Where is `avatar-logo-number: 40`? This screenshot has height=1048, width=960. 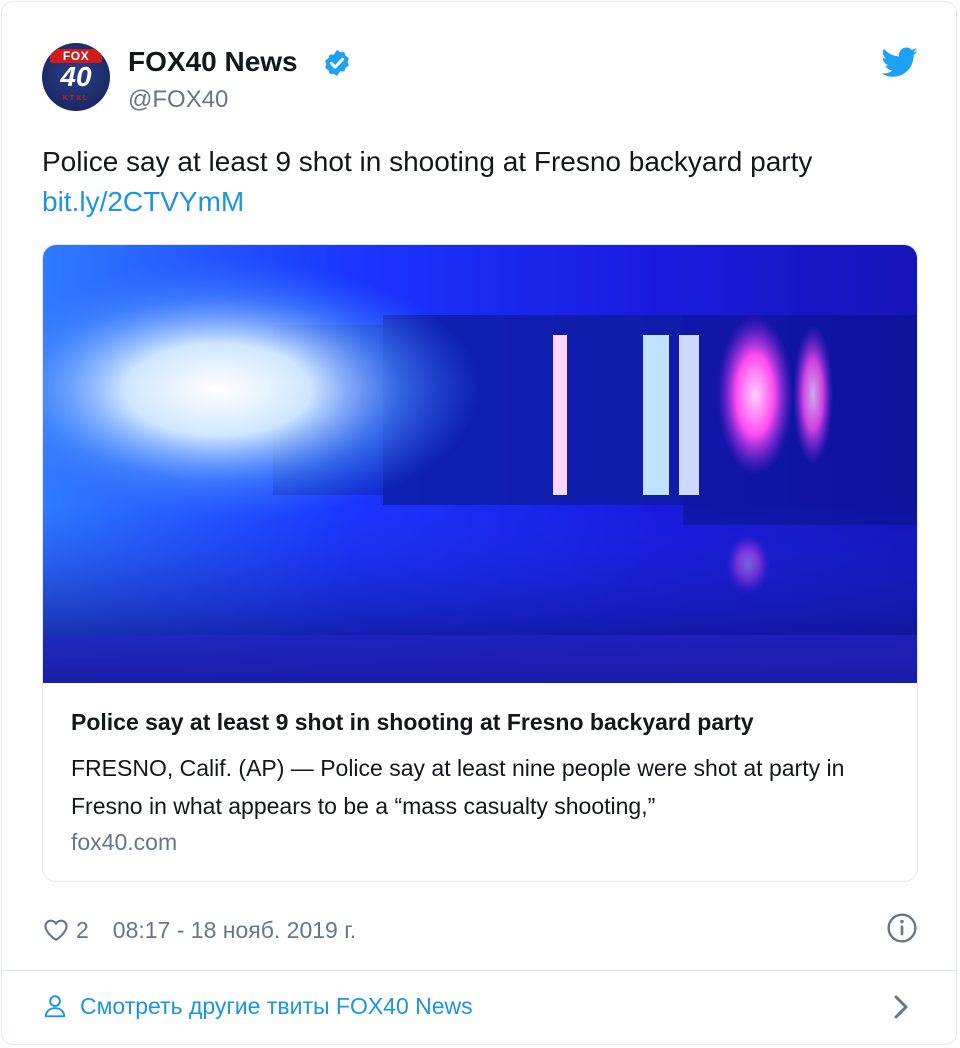
avatar-logo-number: 40 is located at coordinates (76, 76).